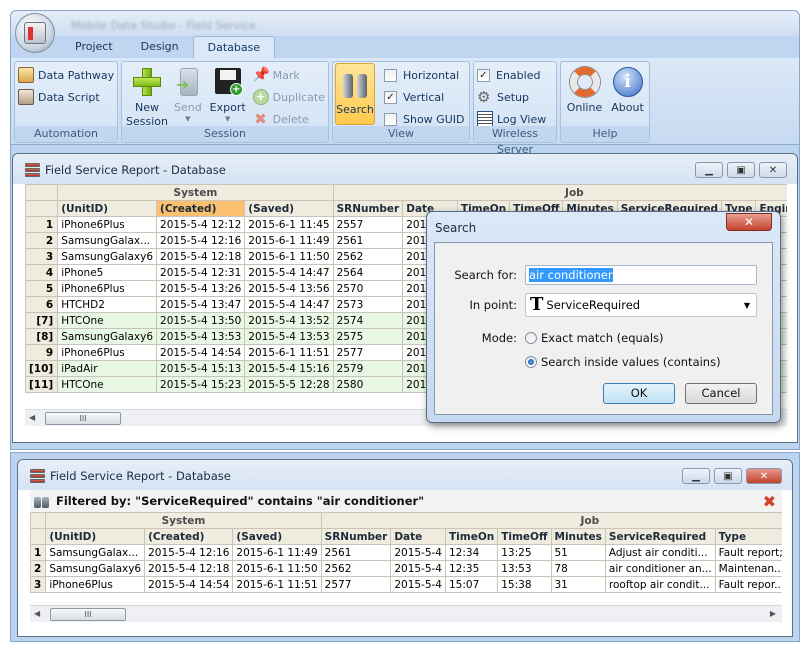 The height and width of the screenshot is (650, 810). I want to click on mark-button: 📌 Mark, so click(289, 75).